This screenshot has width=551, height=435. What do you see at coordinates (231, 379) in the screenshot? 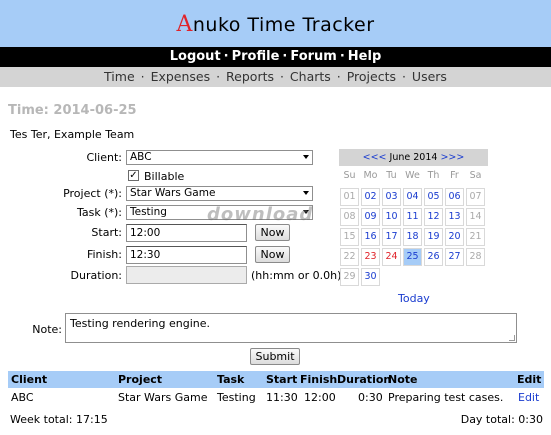
I see `column-header-task: Task` at bounding box center [231, 379].